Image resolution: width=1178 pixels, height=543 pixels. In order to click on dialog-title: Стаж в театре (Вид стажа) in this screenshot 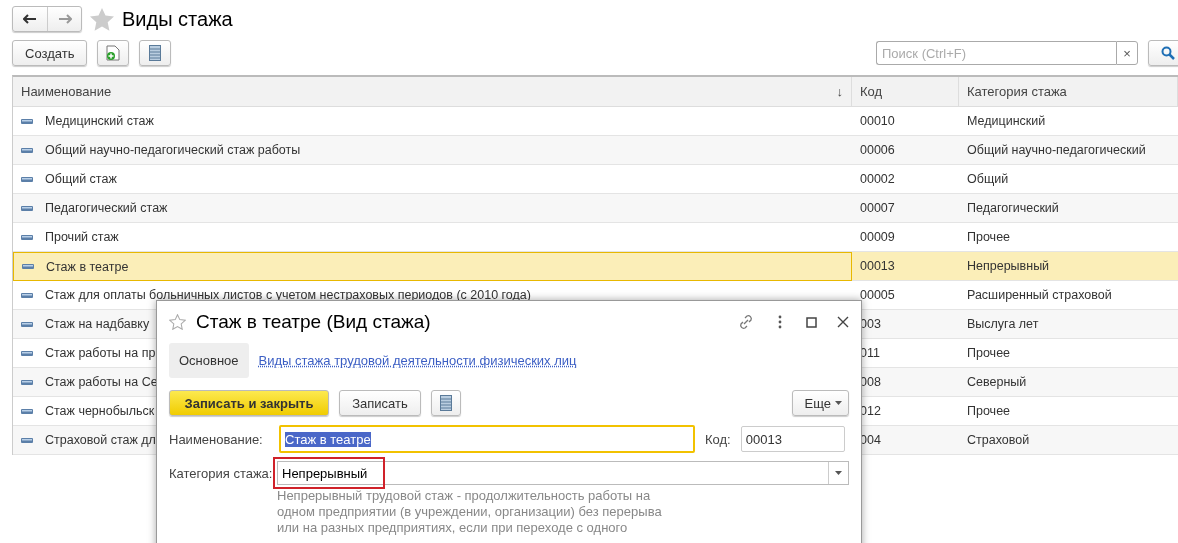, I will do `click(314, 322)`.